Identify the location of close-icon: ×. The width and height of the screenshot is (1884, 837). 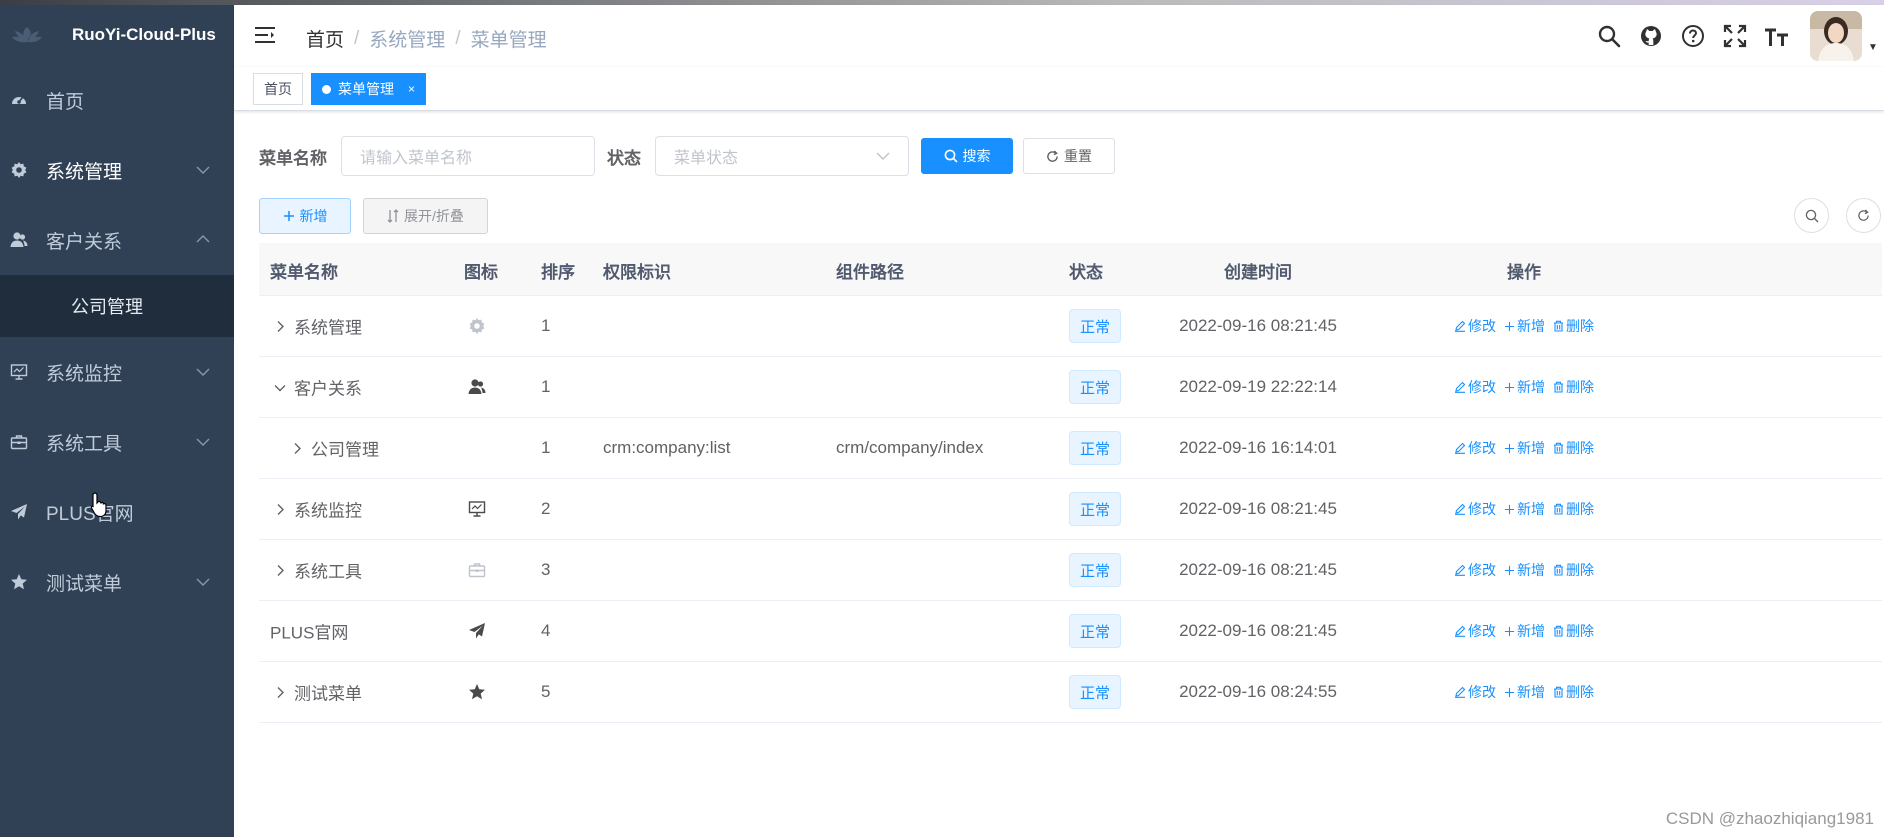
(411, 89).